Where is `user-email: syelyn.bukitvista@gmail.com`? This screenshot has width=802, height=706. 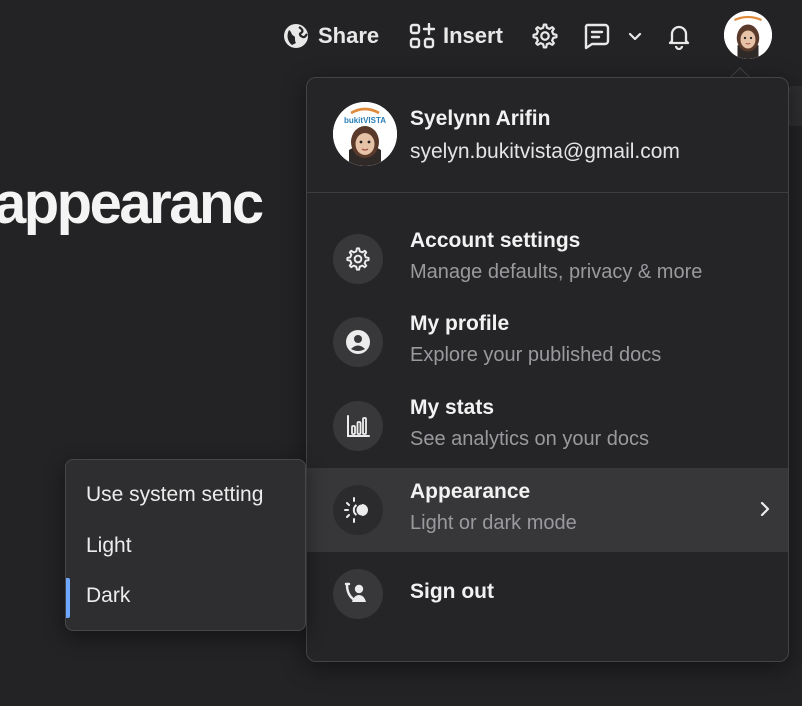 user-email: syelyn.bukitvista@gmail.com is located at coordinates (545, 151).